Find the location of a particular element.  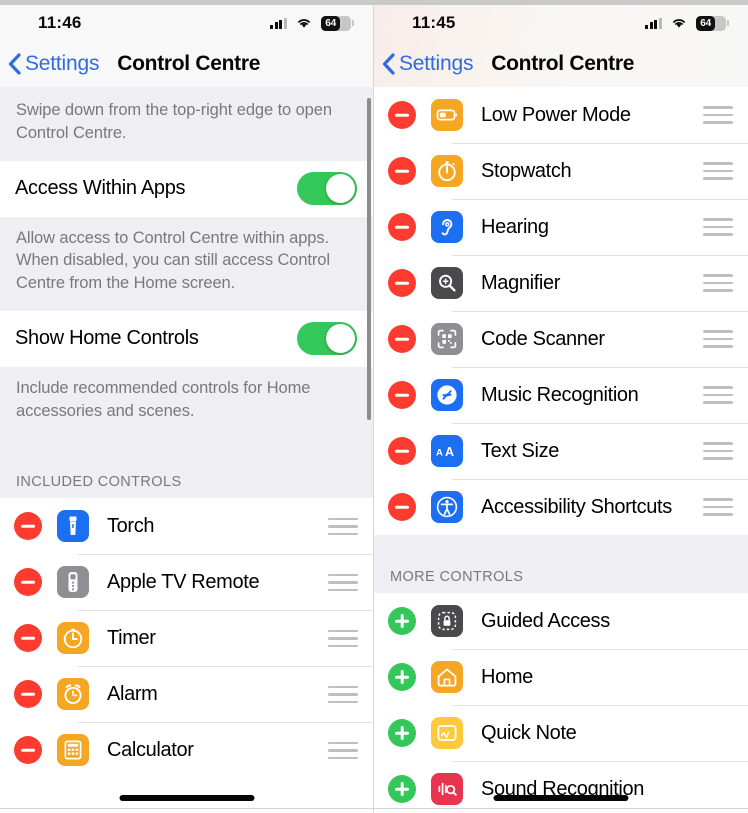

control-row-magnifier: Magnifier is located at coordinates (561, 283).